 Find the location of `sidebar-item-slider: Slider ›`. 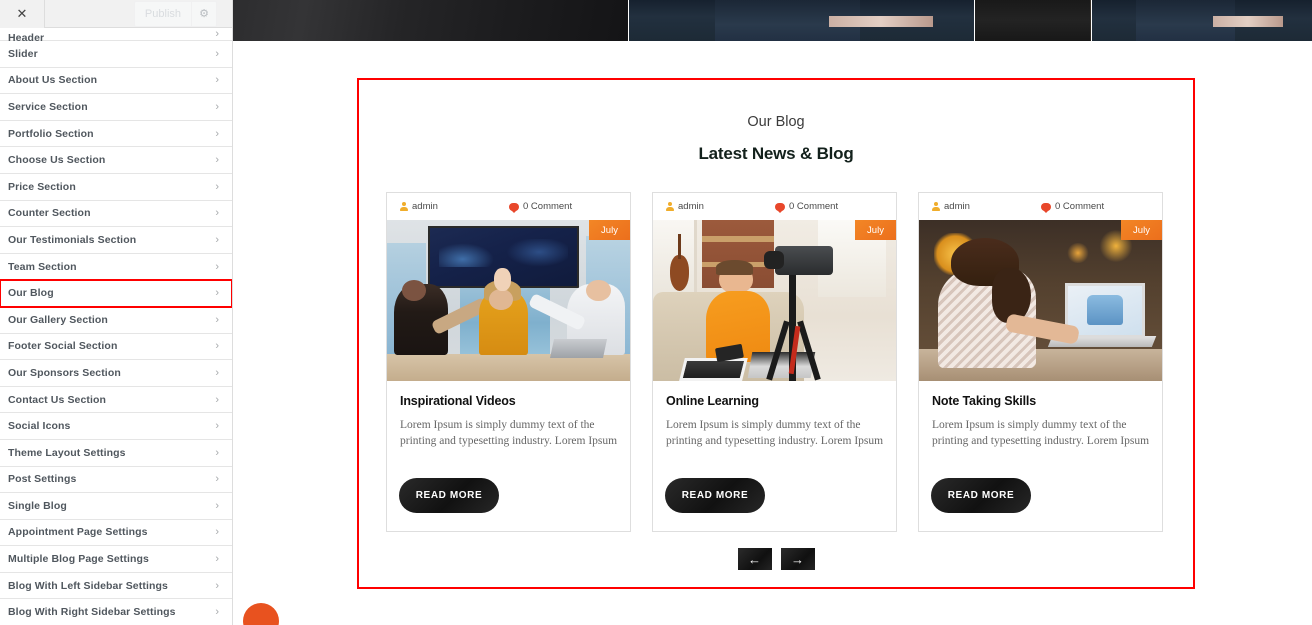

sidebar-item-slider: Slider › is located at coordinates (116, 54).